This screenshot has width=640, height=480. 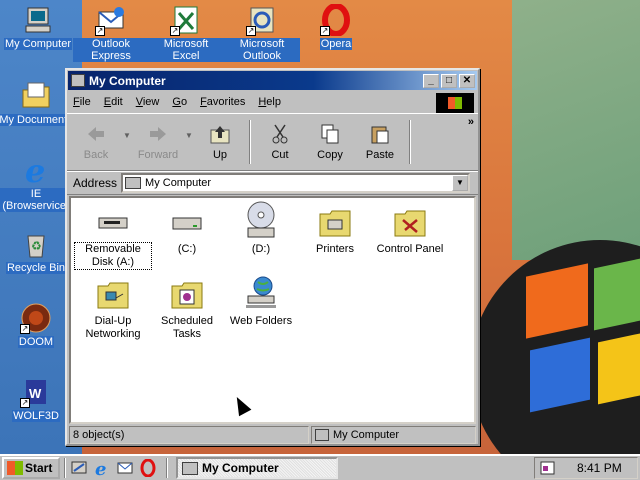 I want to click on item-label: Control Panel, so click(x=410, y=249).